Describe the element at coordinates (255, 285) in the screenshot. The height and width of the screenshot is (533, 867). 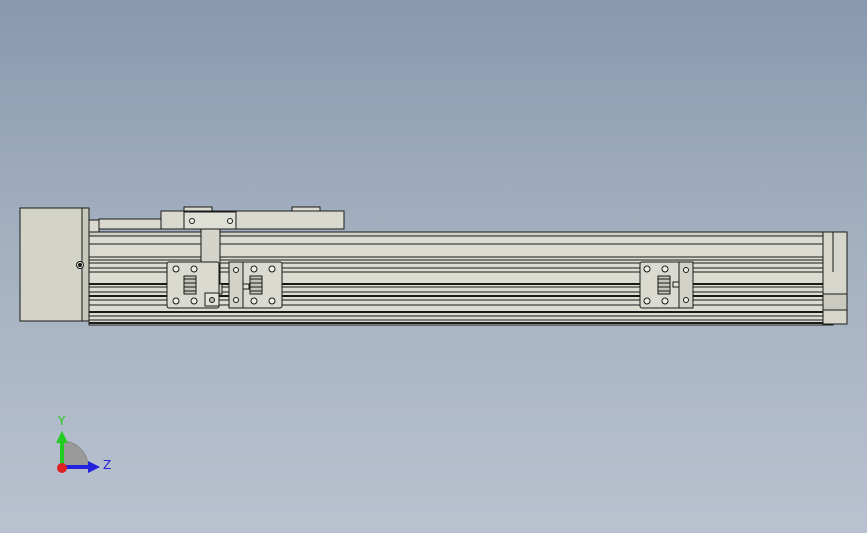
I see `sensor-mount-center` at that location.